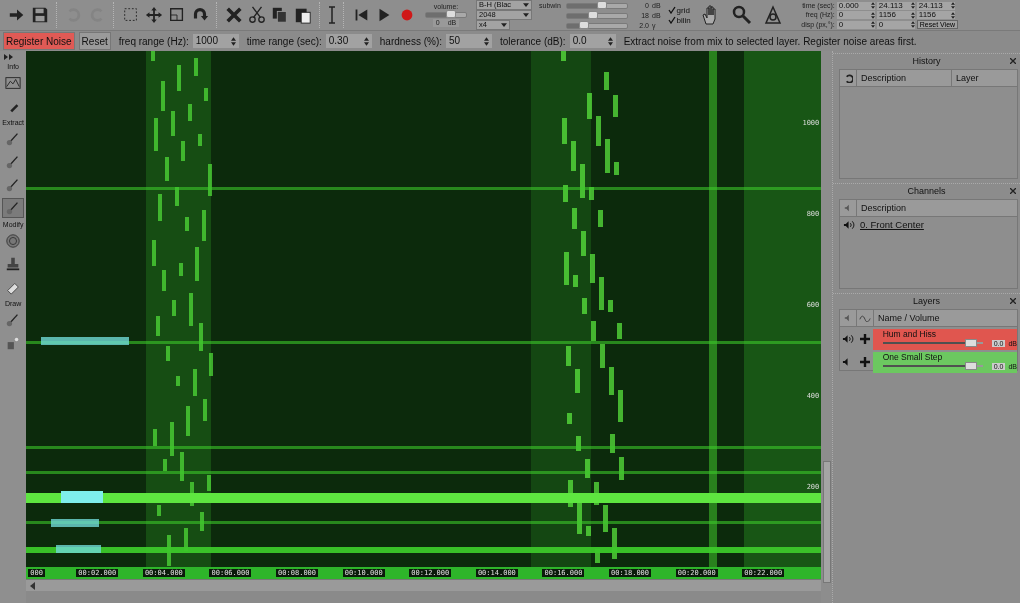  Describe the element at coordinates (848, 78) in the screenshot. I see `undo-history-icon` at that location.